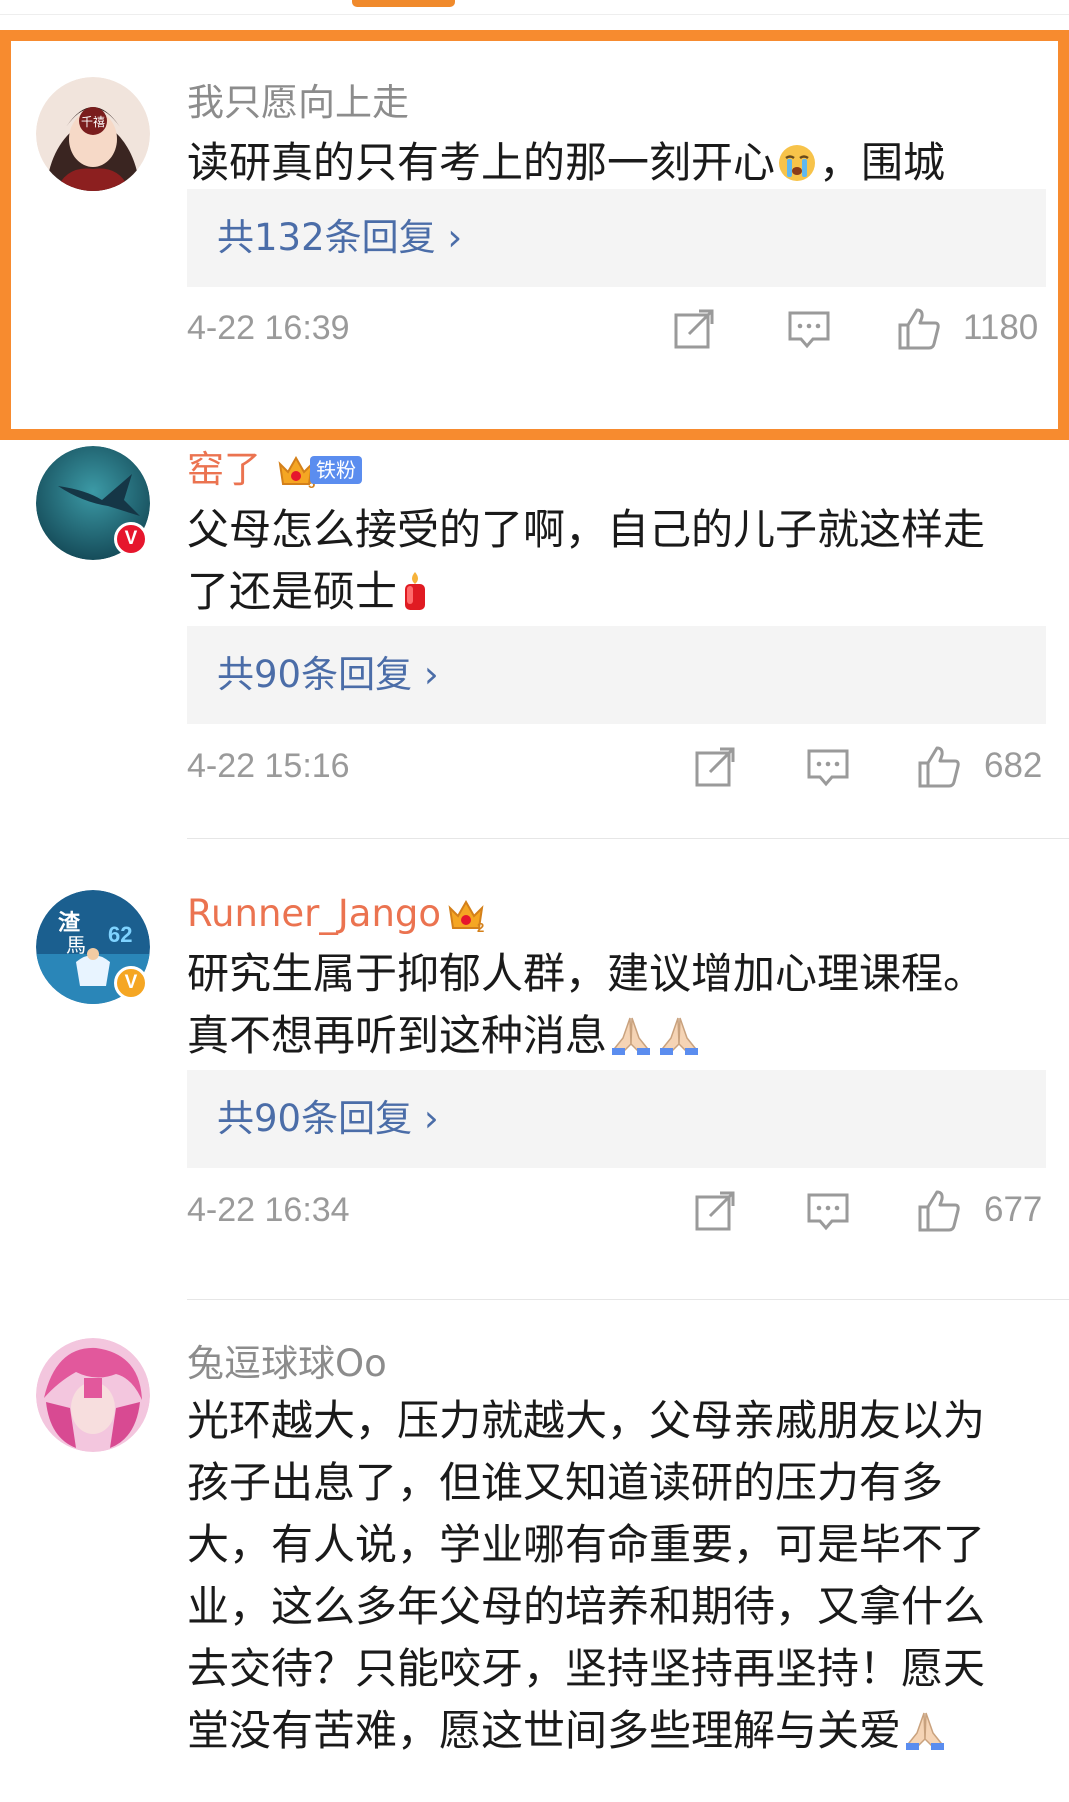 Image resolution: width=1069 pixels, height=1802 pixels. I want to click on comment-text-tail: ，围城, so click(882, 162).